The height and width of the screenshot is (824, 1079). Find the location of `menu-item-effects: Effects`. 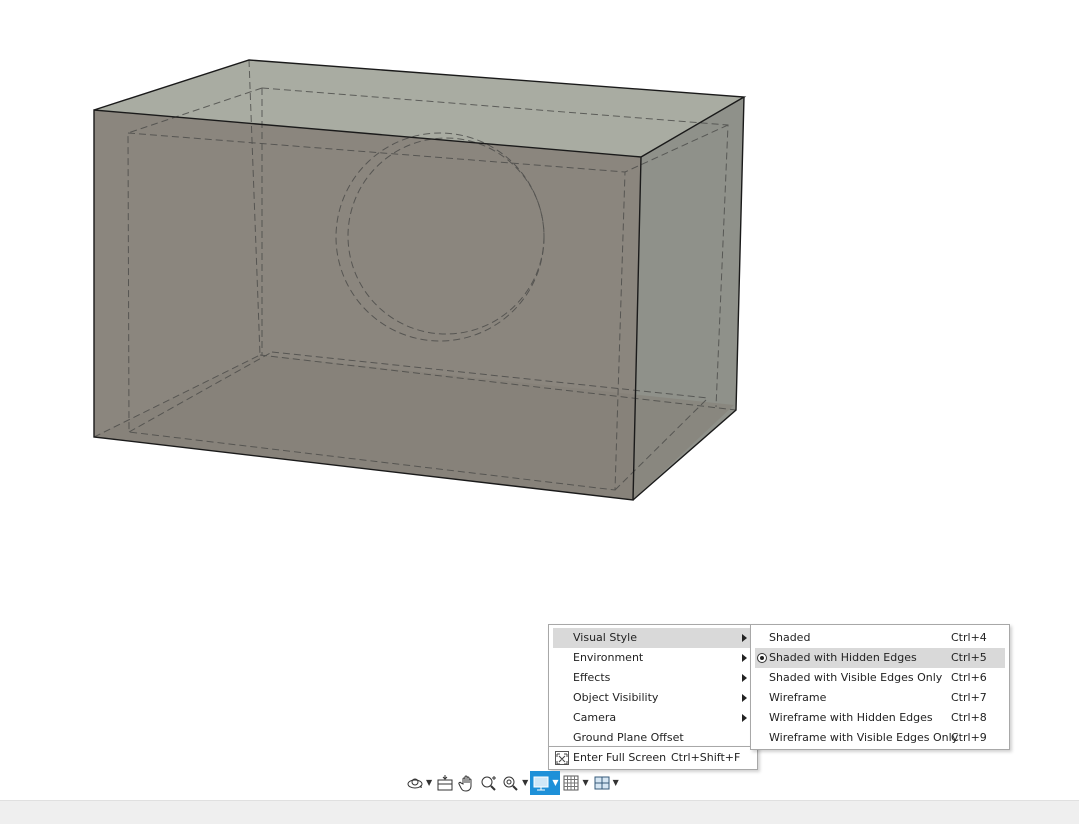

menu-item-effects: Effects is located at coordinates (652, 678).